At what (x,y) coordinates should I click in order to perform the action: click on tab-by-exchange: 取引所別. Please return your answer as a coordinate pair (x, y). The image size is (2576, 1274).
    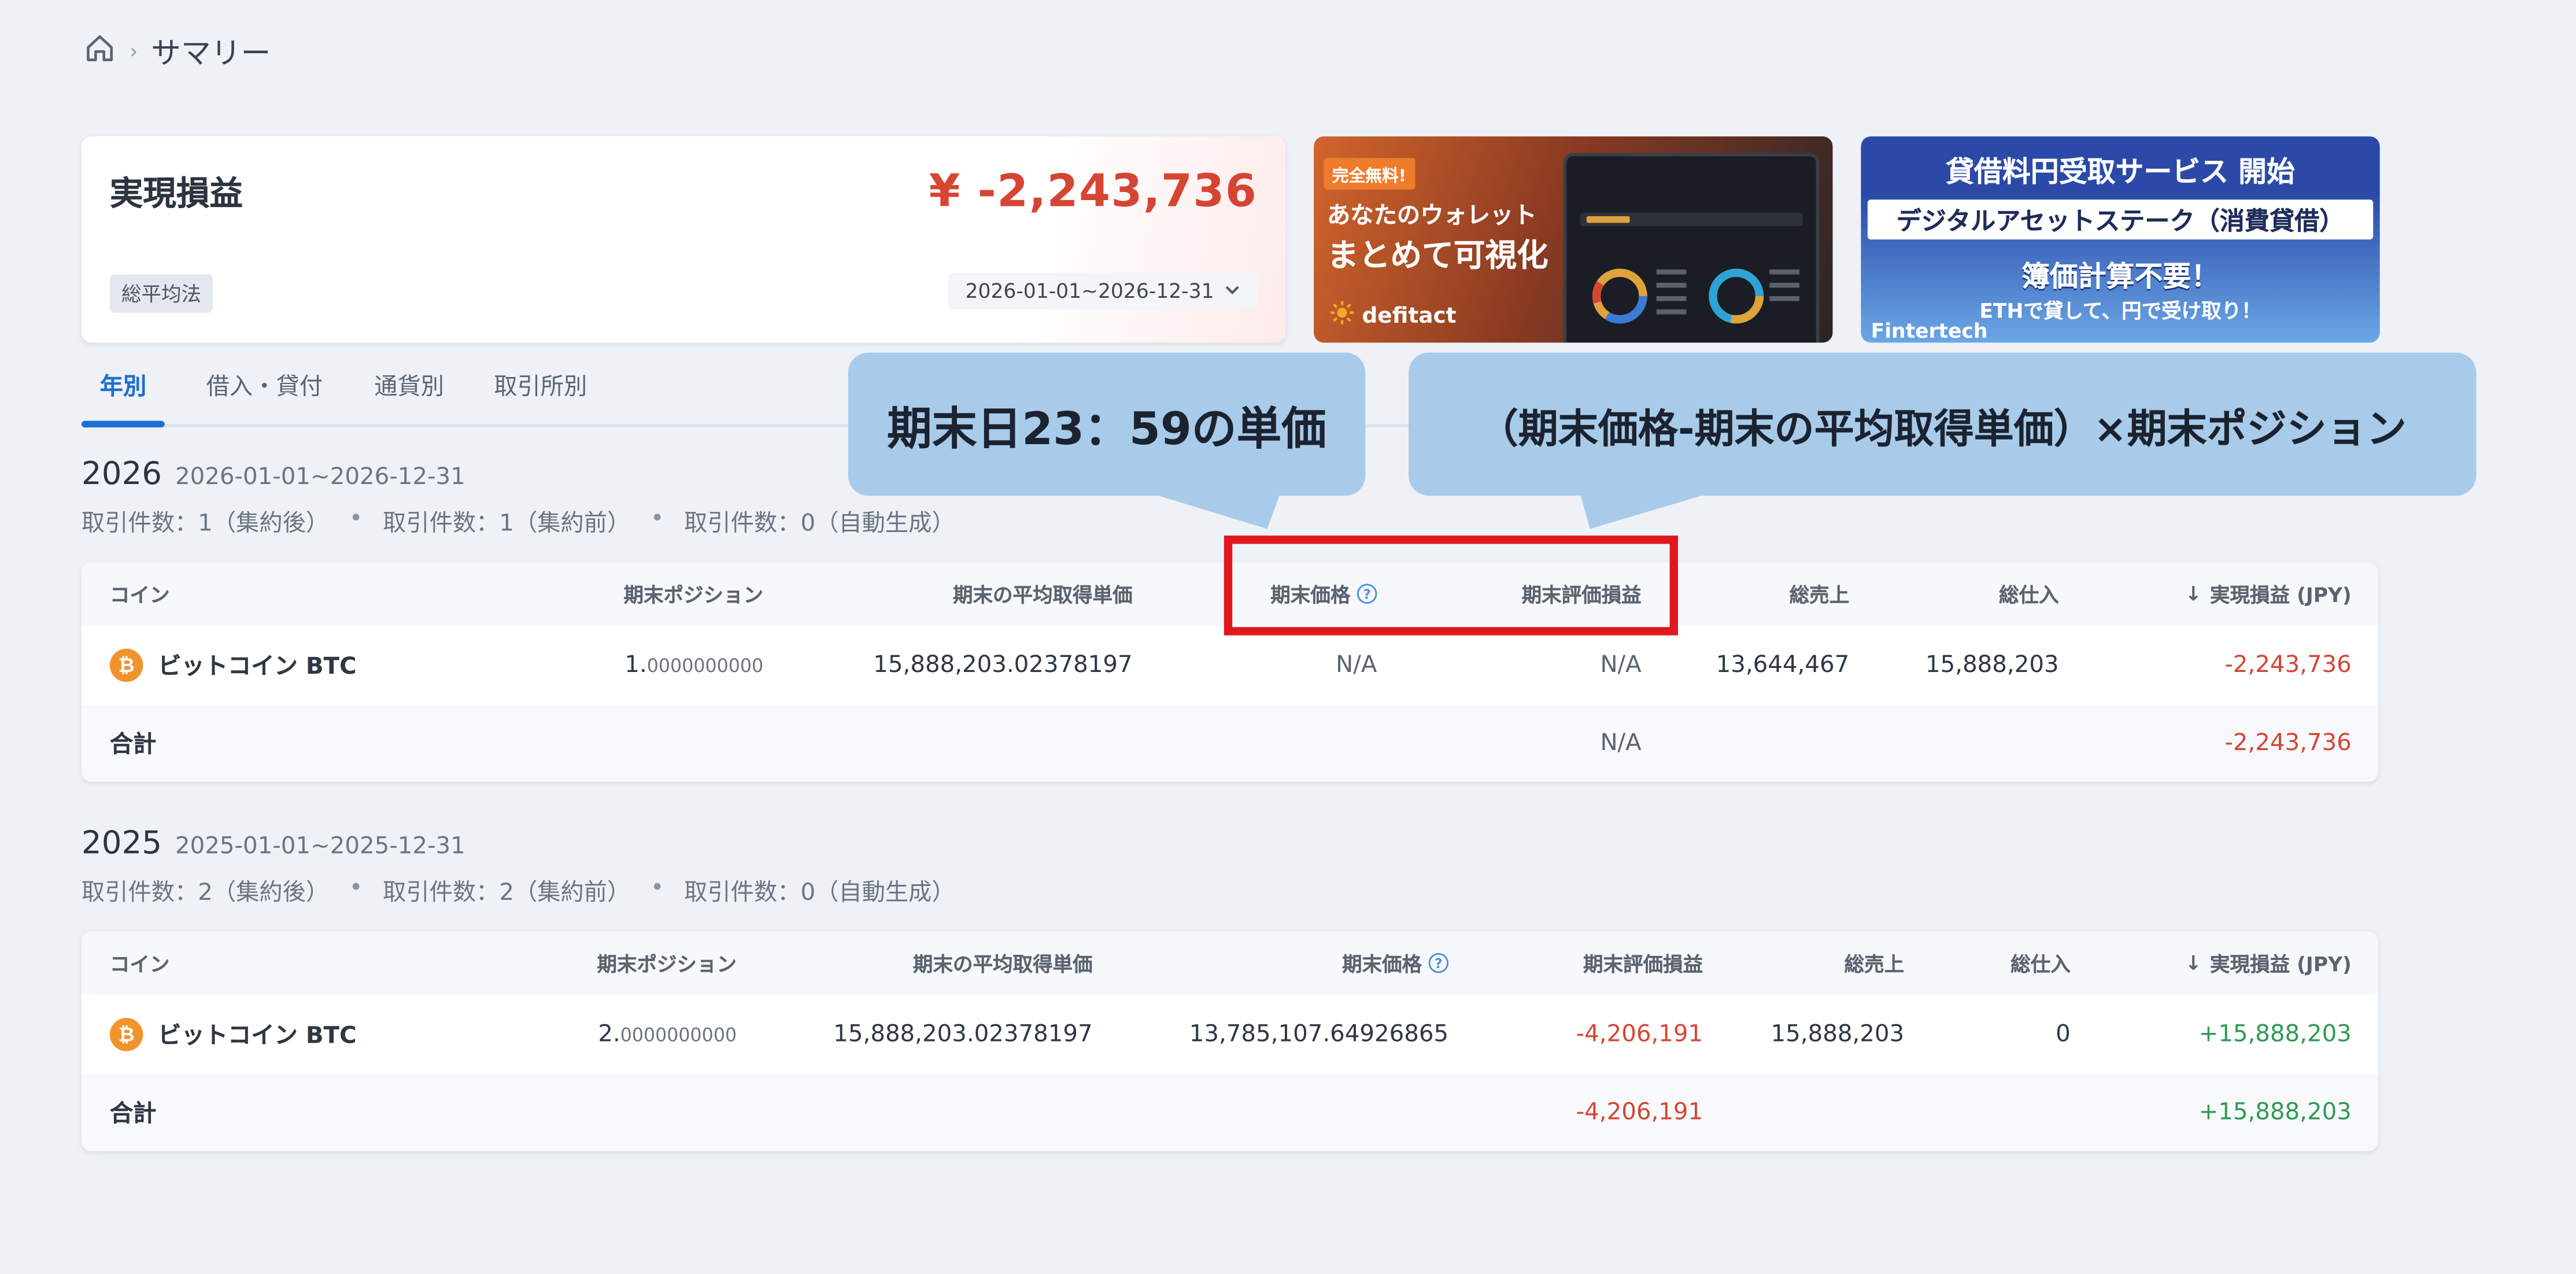
    Looking at the image, I should click on (540, 385).